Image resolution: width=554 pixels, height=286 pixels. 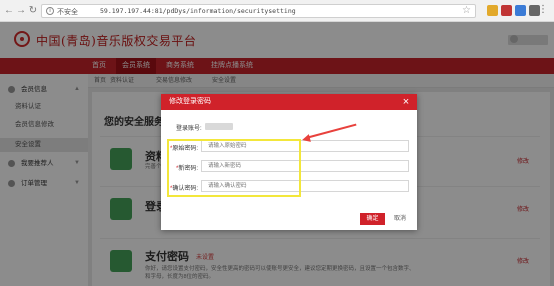 I want to click on security-label: 不安全, so click(x=67, y=12).